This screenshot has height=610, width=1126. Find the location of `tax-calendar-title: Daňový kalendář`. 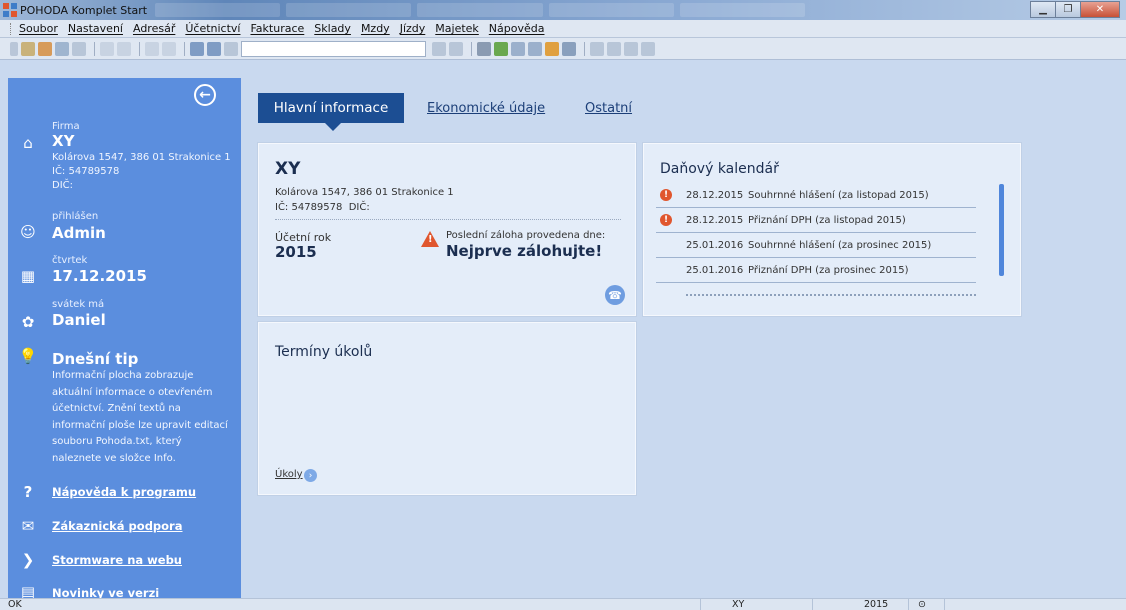

tax-calendar-title: Daňový kalendář is located at coordinates (719, 169).